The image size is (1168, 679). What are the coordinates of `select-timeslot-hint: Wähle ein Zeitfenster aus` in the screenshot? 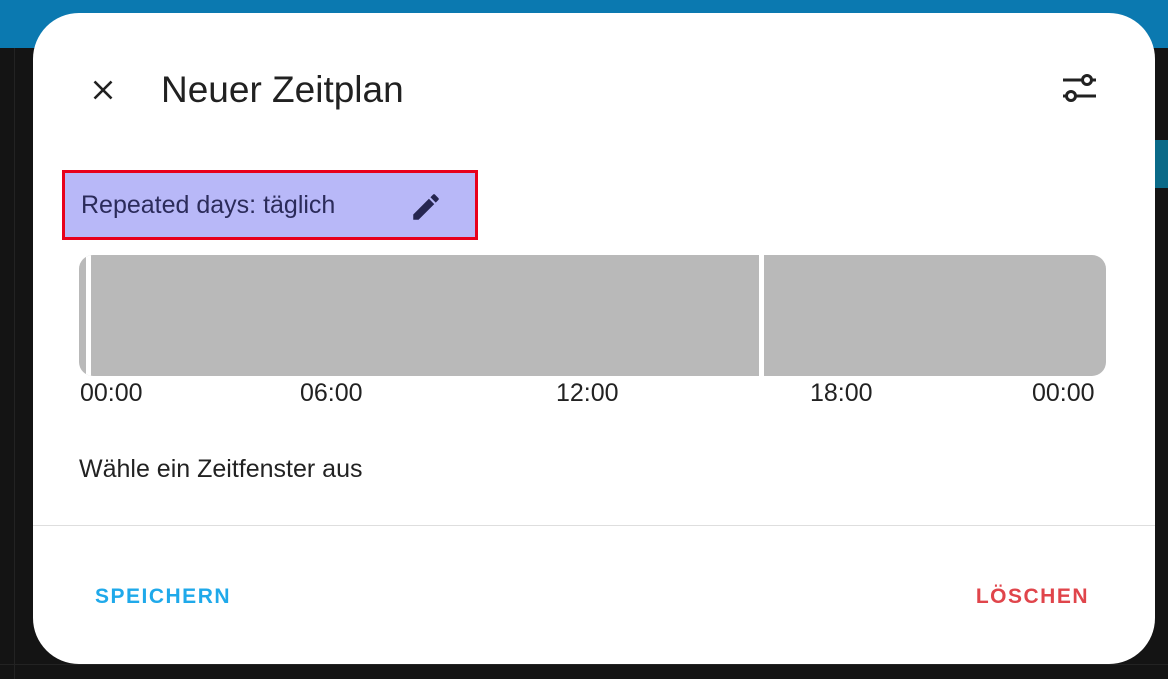 It's located at (221, 469).